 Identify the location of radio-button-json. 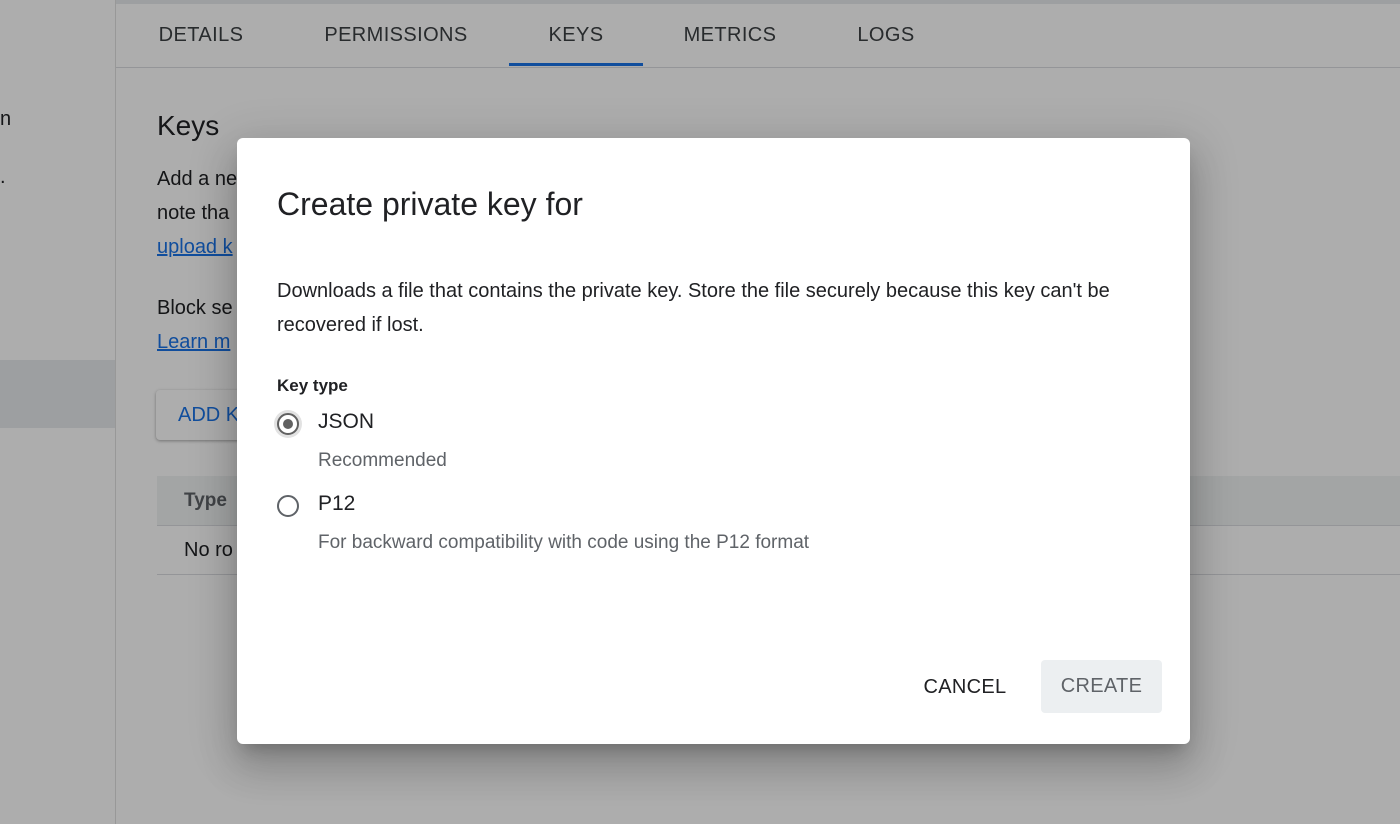
(288, 424).